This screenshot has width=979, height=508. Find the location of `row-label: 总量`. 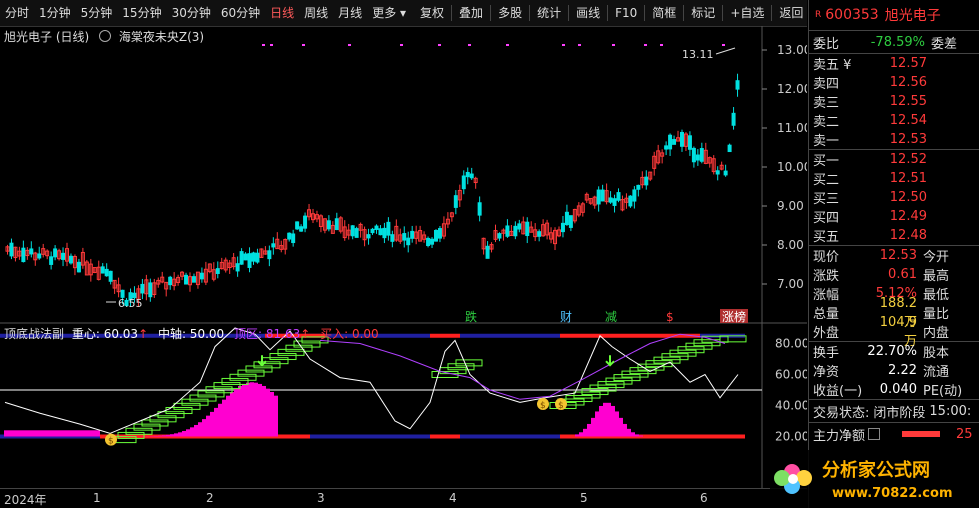

row-label: 总量 is located at coordinates (826, 314).